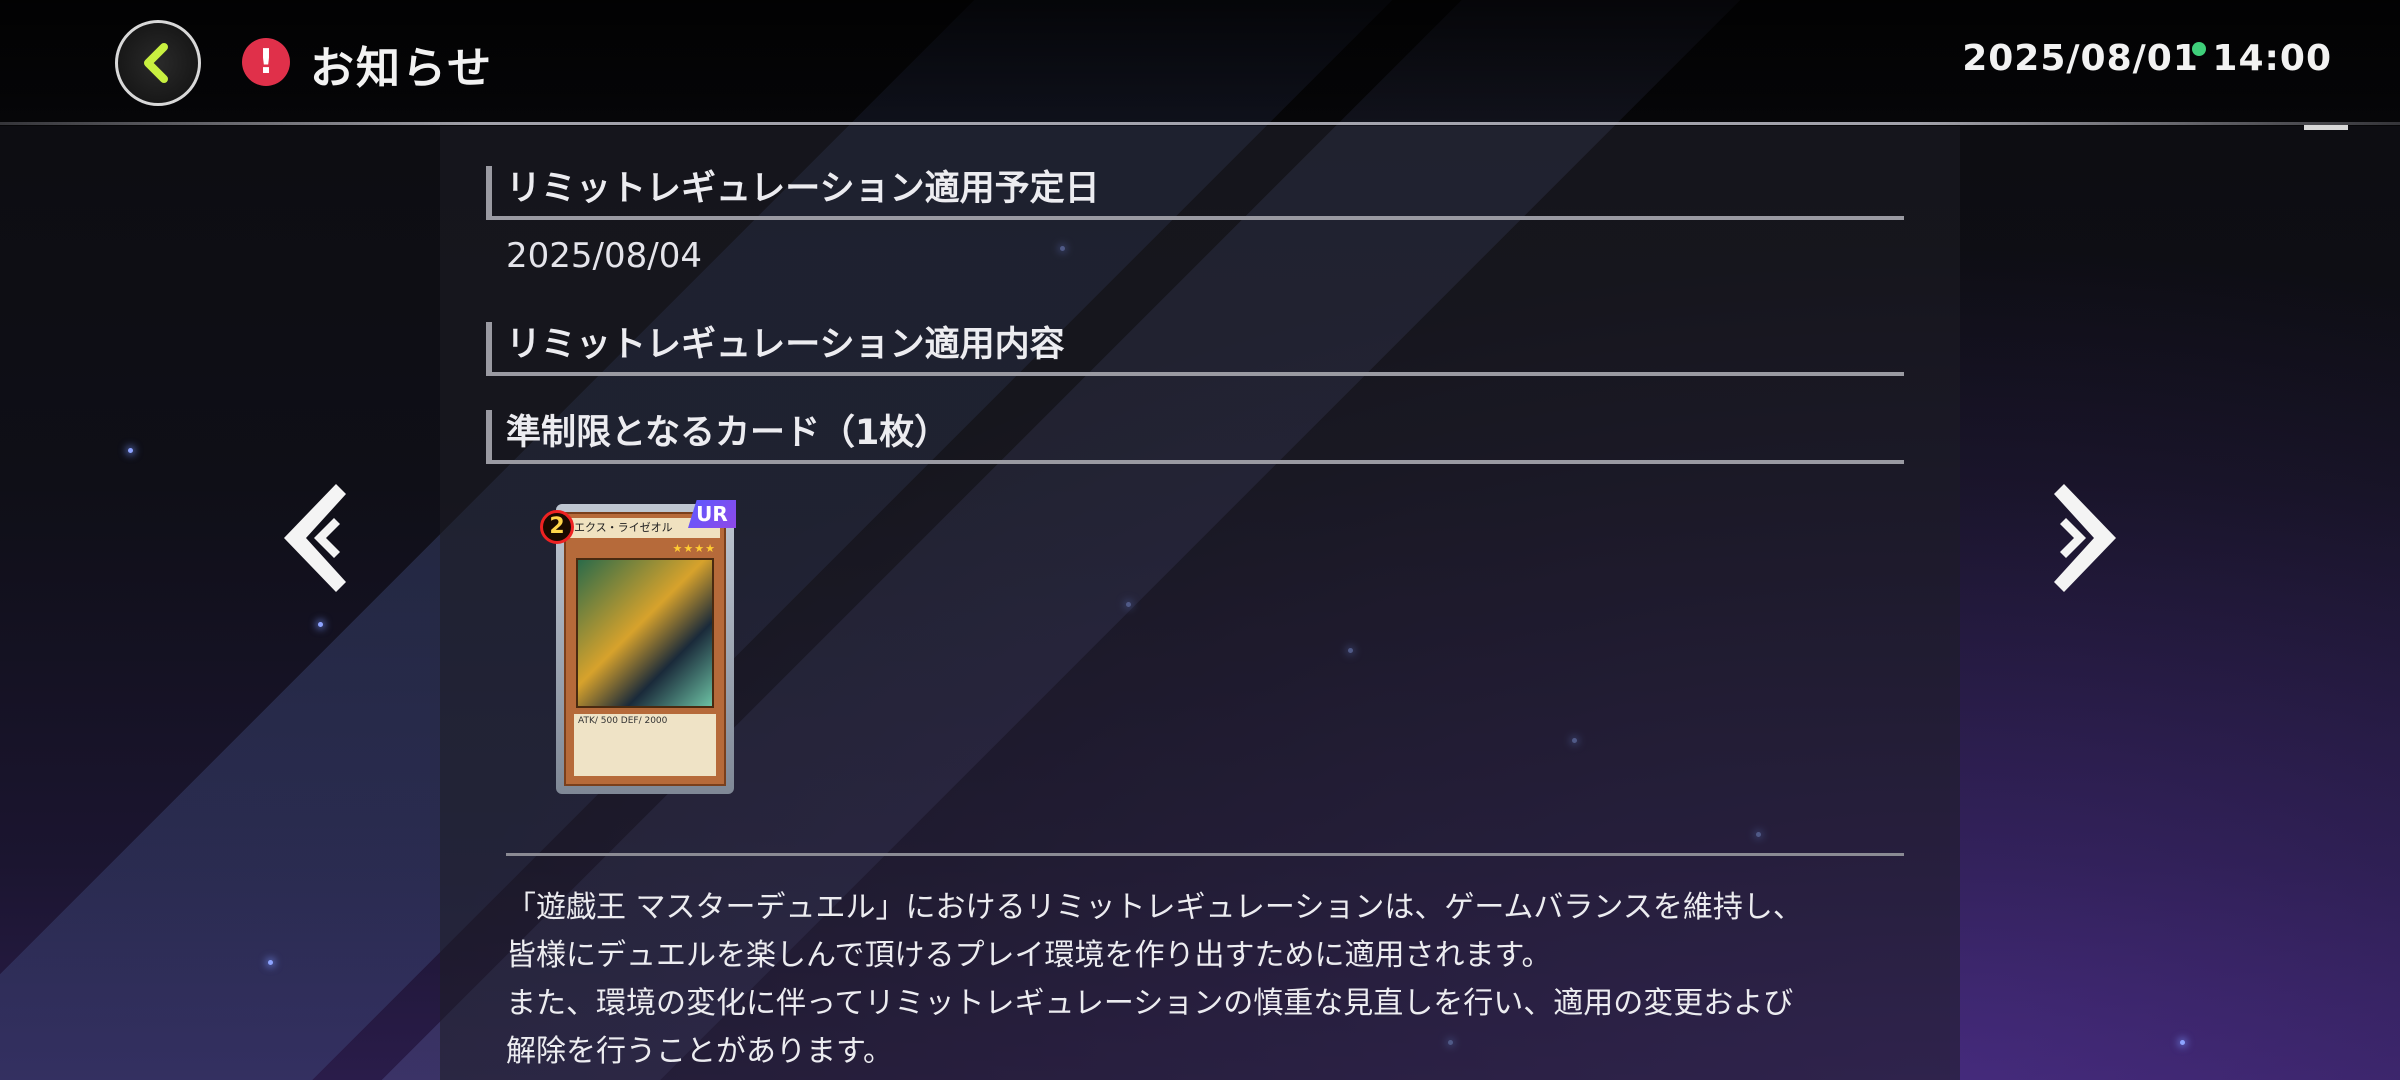  I want to click on chevron-left-icon, so click(156, 63).